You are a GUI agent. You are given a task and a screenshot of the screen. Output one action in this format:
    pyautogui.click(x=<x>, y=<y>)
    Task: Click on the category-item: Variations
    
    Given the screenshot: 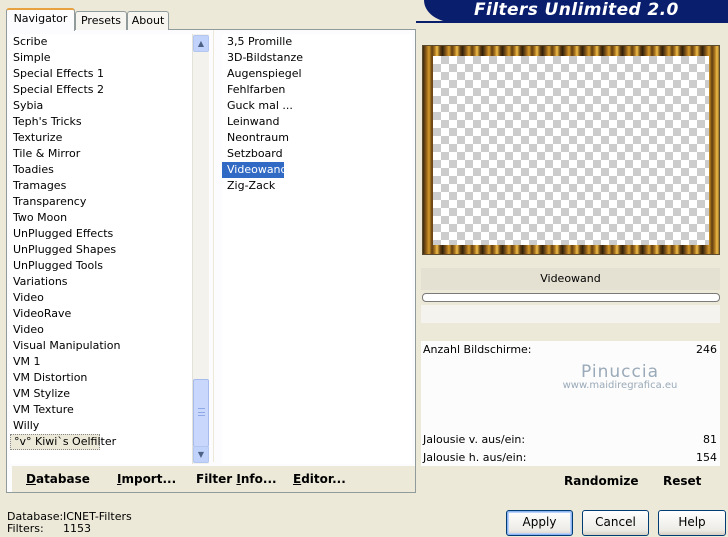 What is the action you would take?
    pyautogui.click(x=101, y=282)
    